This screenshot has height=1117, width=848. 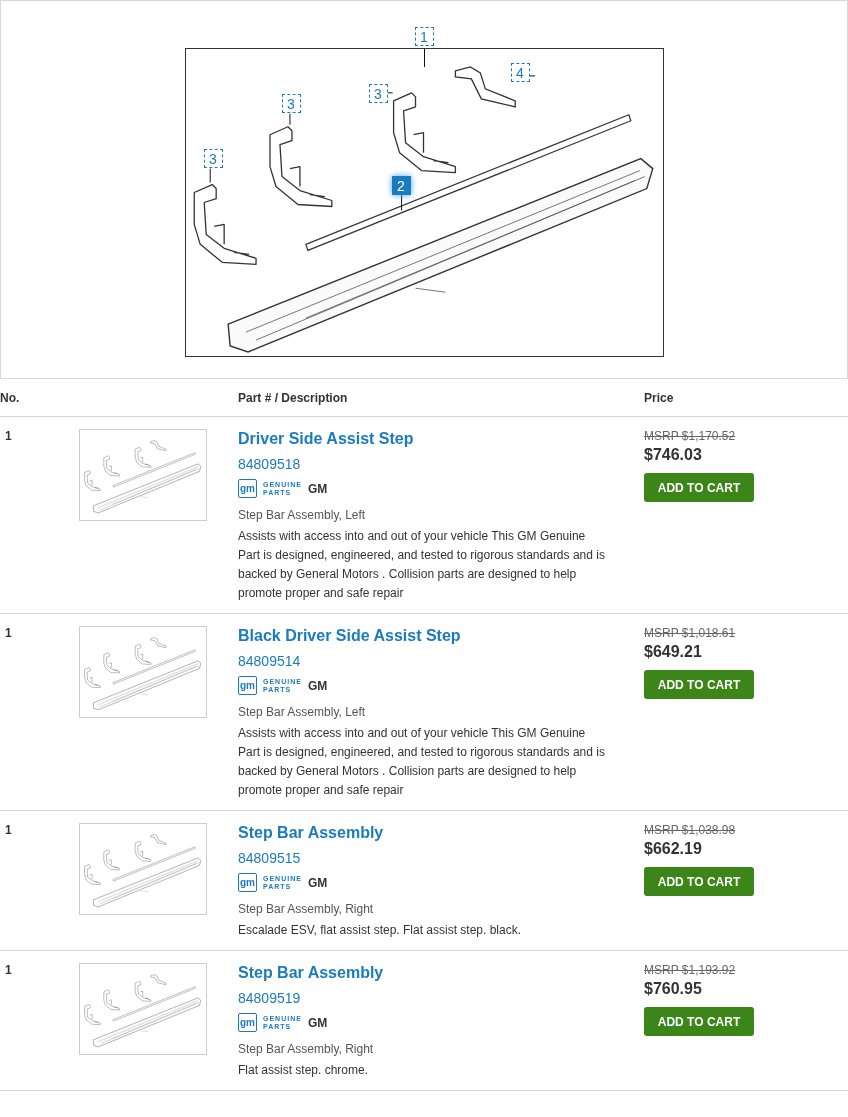 I want to click on callout-number: 4, so click(x=520, y=72).